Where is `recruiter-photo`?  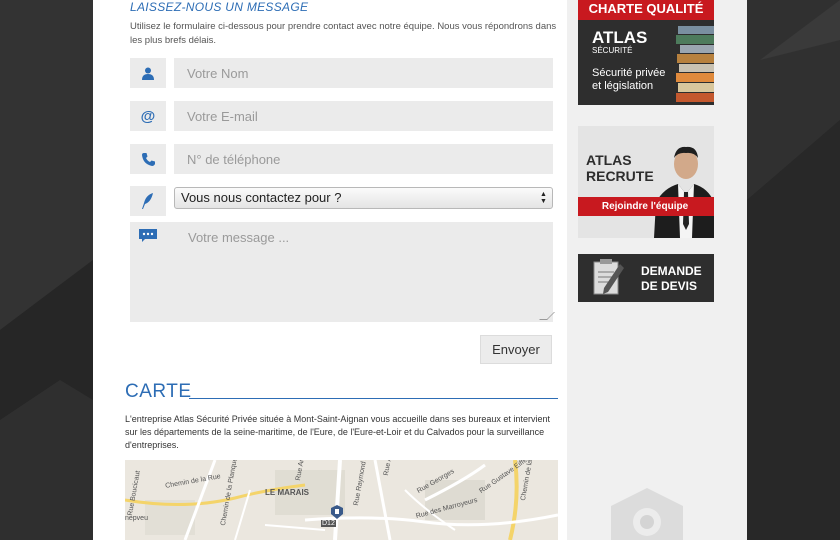
recruiter-photo is located at coordinates (684, 192).